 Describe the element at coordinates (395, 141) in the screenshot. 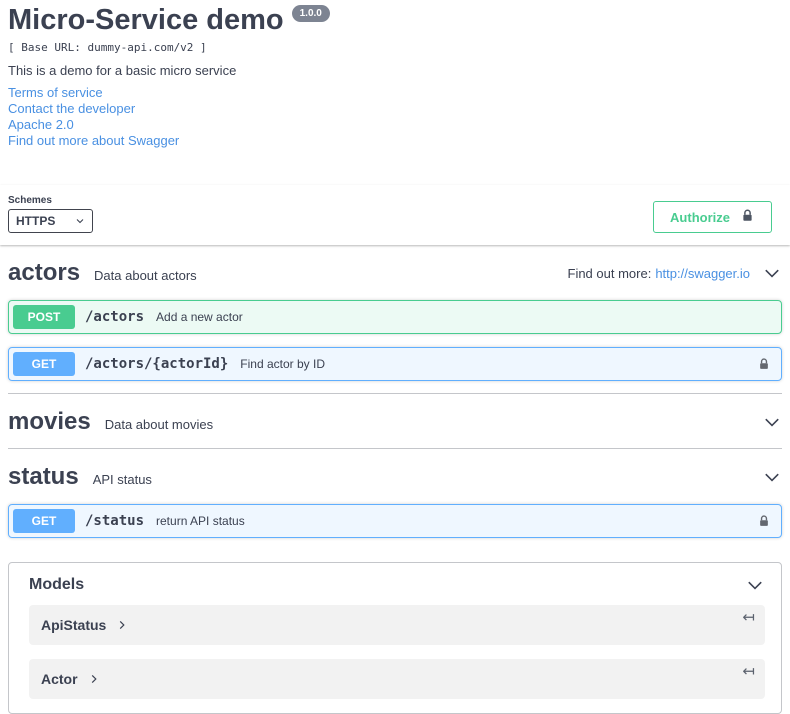

I see `swagger-about-link: Find out more about Swagger` at that location.